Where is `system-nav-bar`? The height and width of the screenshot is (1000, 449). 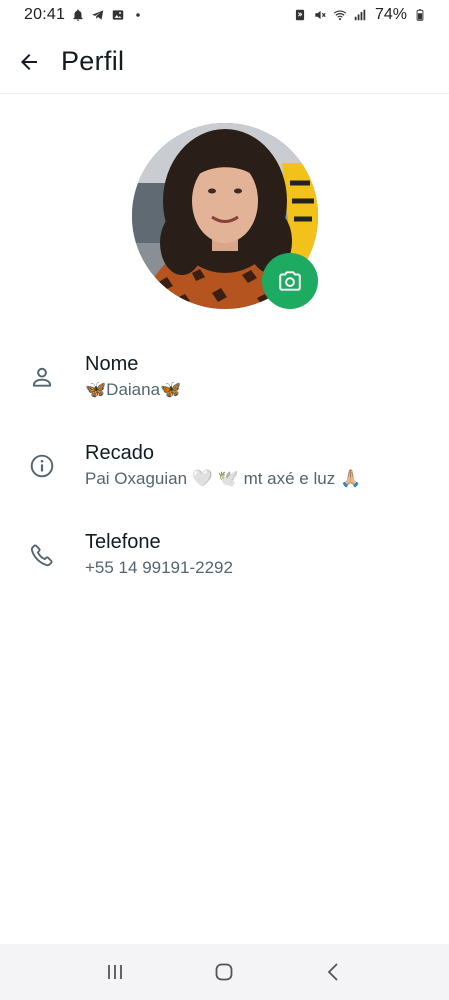
system-nav-bar is located at coordinates (224, 972).